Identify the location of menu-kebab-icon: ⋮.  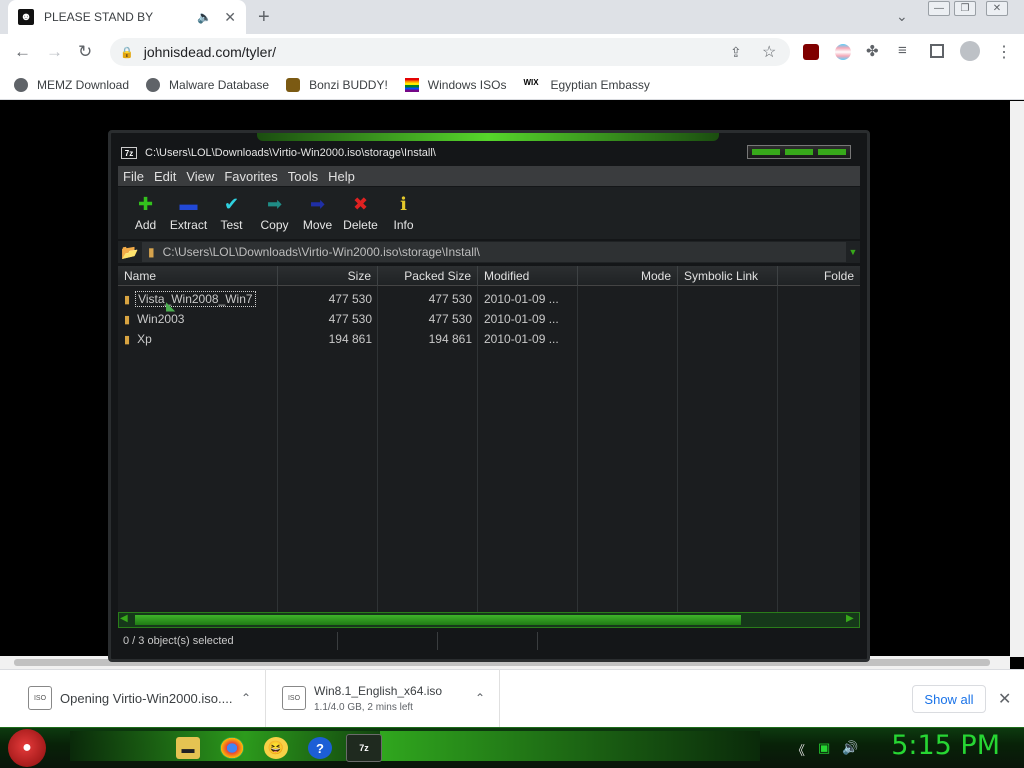
(1004, 52).